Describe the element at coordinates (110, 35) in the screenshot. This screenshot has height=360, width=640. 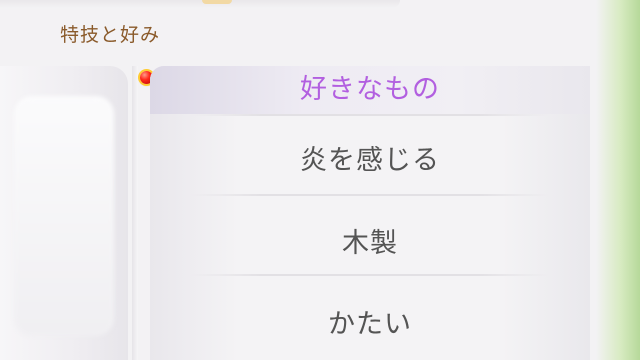
I see `section-title: 特技と好み` at that location.